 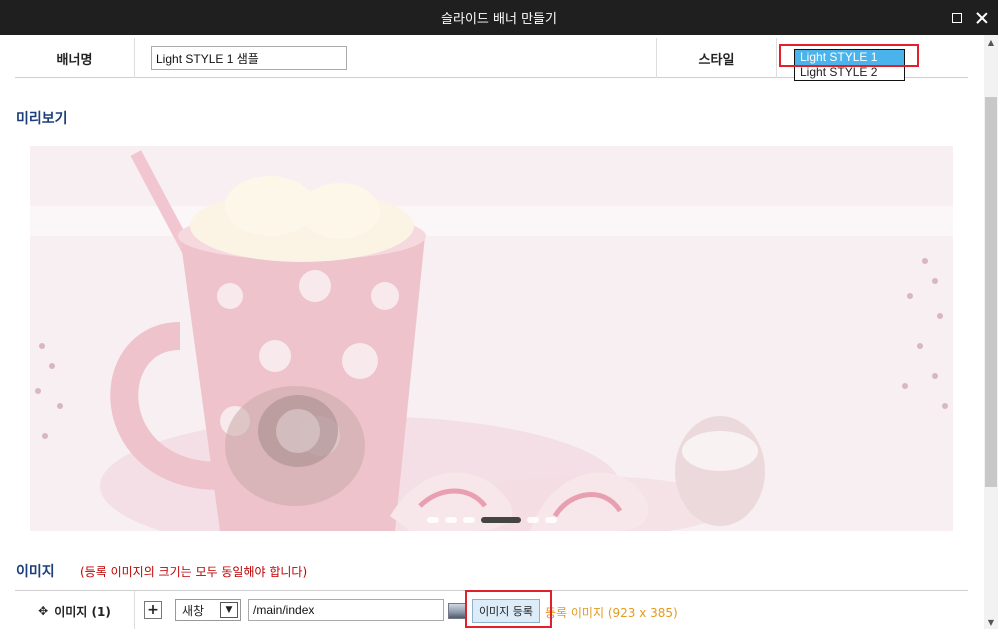 What do you see at coordinates (82, 611) in the screenshot?
I see `image-row-label: 이미지 (1)` at bounding box center [82, 611].